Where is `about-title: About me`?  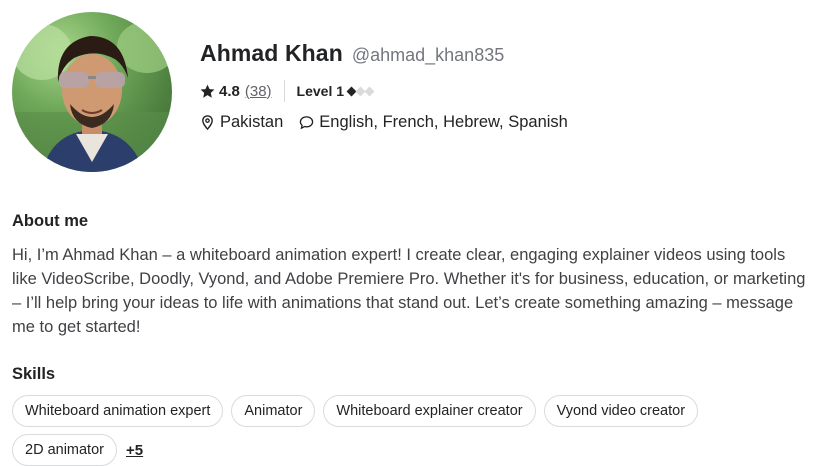
about-title: About me is located at coordinates (50, 221).